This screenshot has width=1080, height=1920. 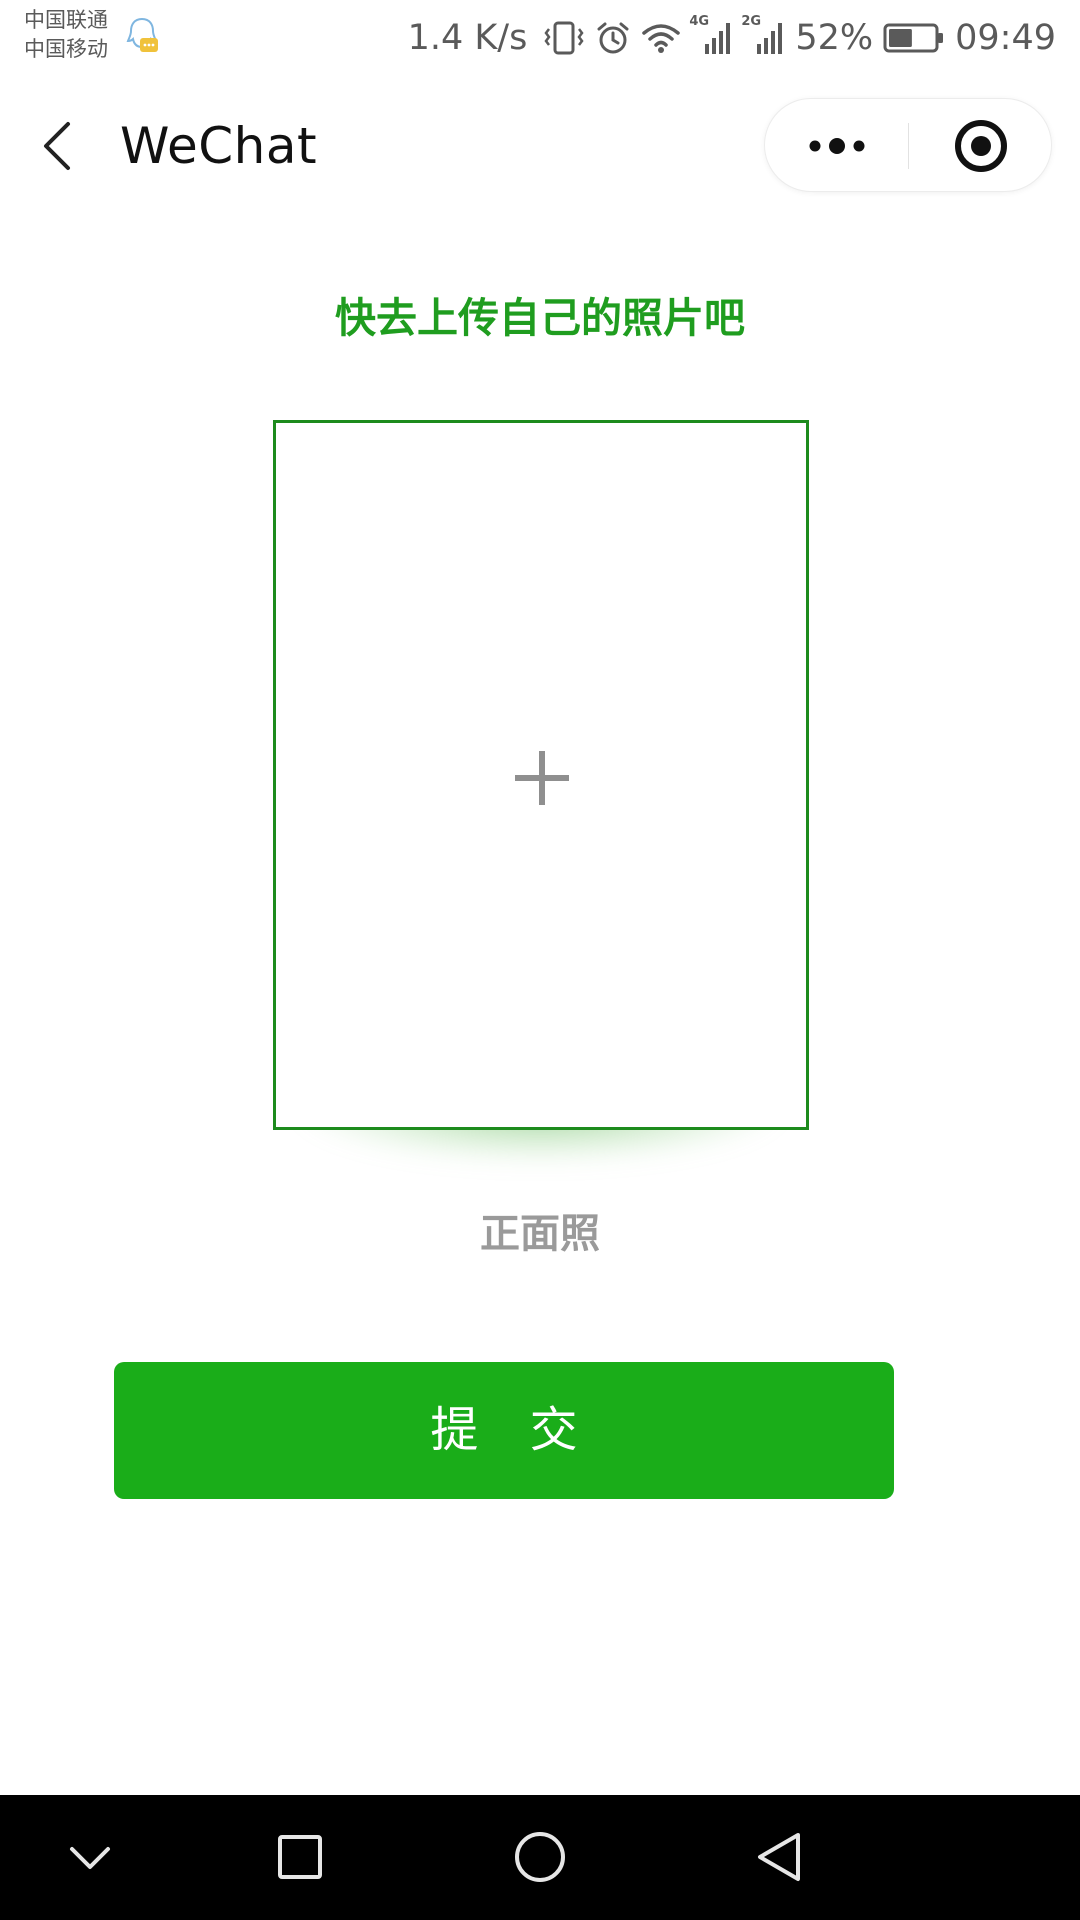 What do you see at coordinates (780, 1857) in the screenshot?
I see `triangle-back-icon` at bounding box center [780, 1857].